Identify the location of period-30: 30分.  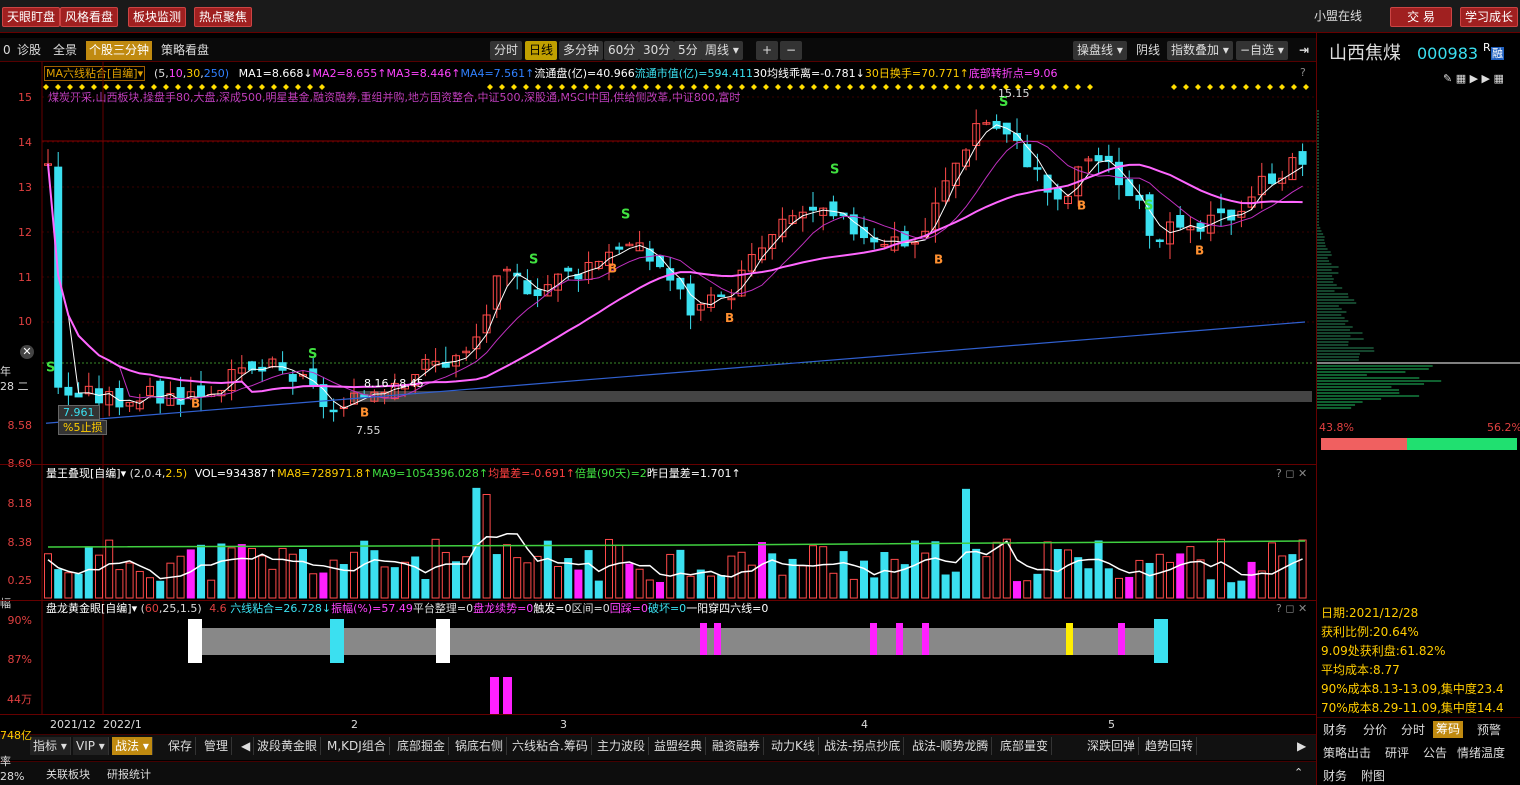
(657, 50).